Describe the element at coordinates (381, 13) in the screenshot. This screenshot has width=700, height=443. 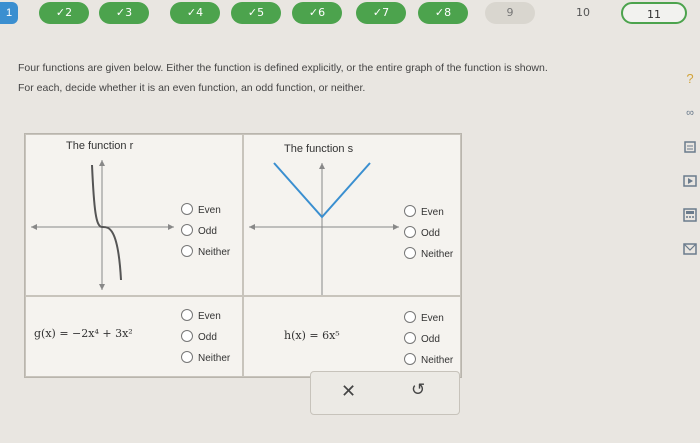
I see `question-7-pill: ✓7` at that location.